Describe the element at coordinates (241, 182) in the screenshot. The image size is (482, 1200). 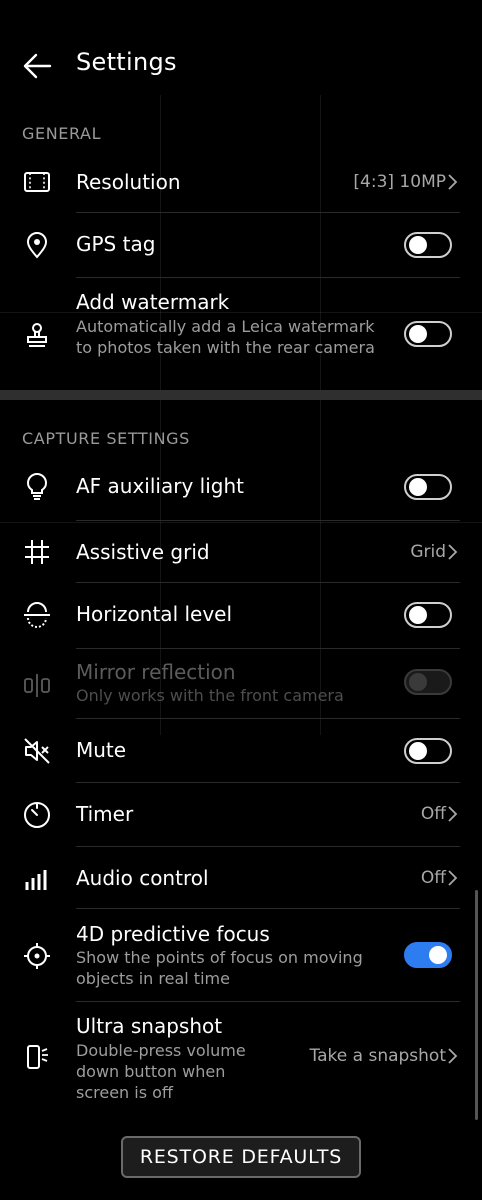
I see `setting-resolution: Resolution [4:3] 10MP` at that location.